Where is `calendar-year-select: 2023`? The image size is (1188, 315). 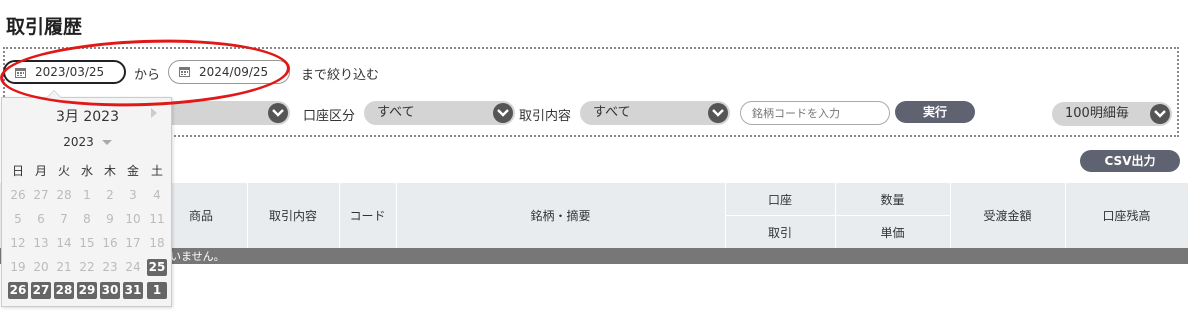
calendar-year-select: 2023 is located at coordinates (87, 142).